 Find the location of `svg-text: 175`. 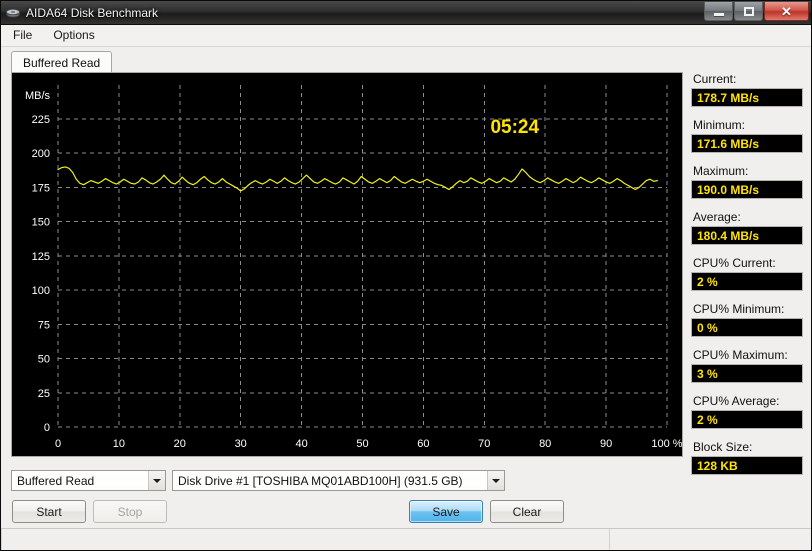

svg-text: 175 is located at coordinates (41, 188).